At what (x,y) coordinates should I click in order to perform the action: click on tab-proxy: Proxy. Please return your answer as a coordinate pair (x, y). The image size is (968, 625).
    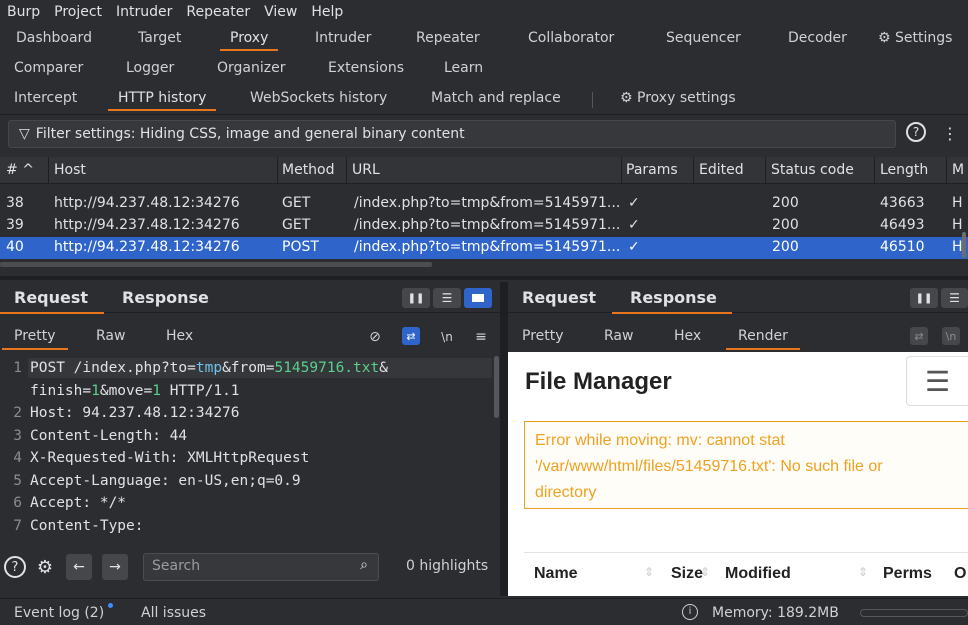
    Looking at the image, I should click on (249, 40).